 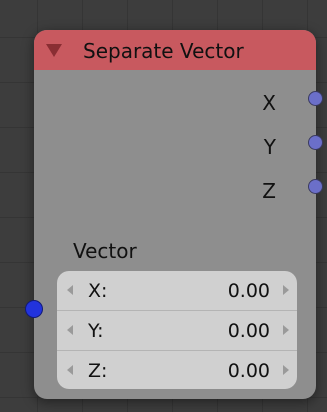 What do you see at coordinates (269, 191) in the screenshot?
I see `output-z-label: Z` at bounding box center [269, 191].